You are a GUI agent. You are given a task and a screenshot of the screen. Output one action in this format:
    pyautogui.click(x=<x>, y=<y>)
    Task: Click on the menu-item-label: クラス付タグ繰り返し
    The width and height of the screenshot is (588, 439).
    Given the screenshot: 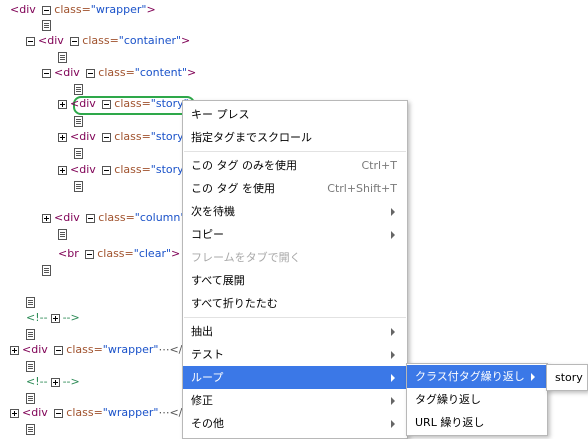 What is the action you would take?
    pyautogui.click(x=470, y=376)
    